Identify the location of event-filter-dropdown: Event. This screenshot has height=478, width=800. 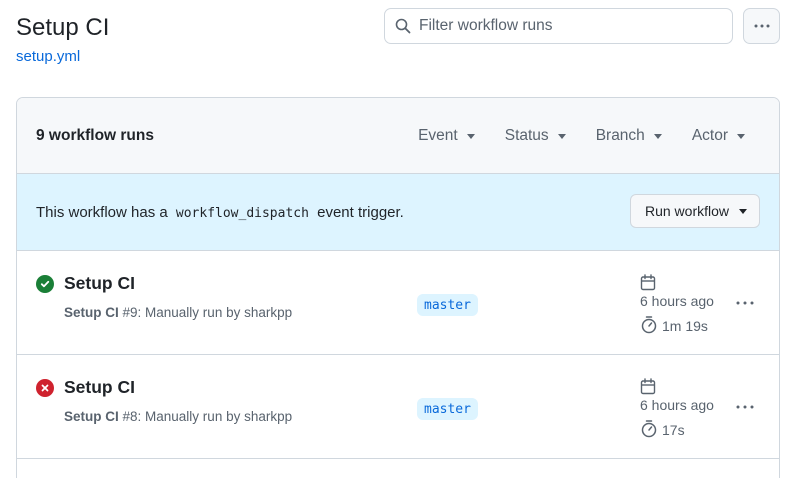
(446, 136).